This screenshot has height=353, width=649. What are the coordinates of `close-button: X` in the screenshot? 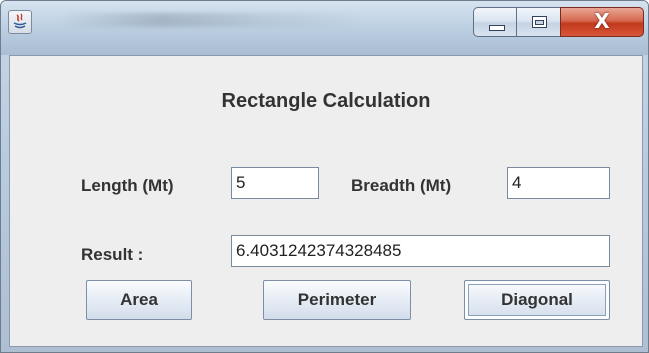 It's located at (602, 22).